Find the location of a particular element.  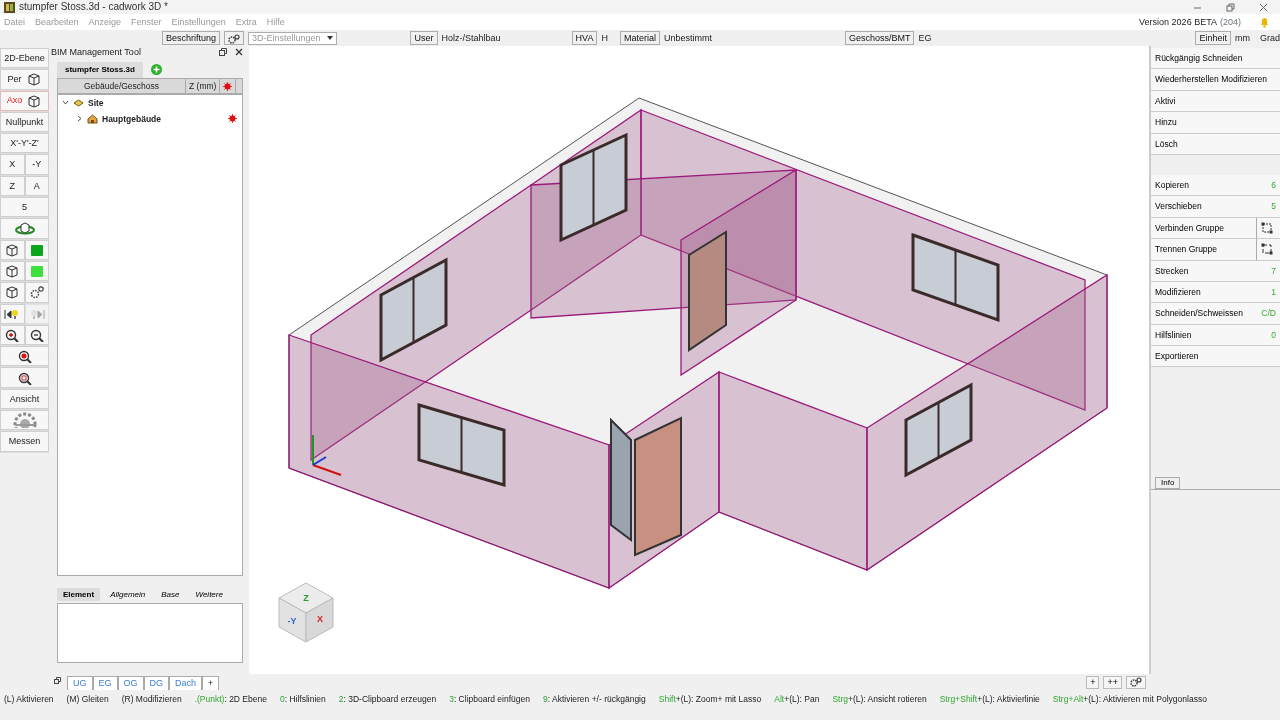

command-button: Strecken 7 is located at coordinates (1215, 271).